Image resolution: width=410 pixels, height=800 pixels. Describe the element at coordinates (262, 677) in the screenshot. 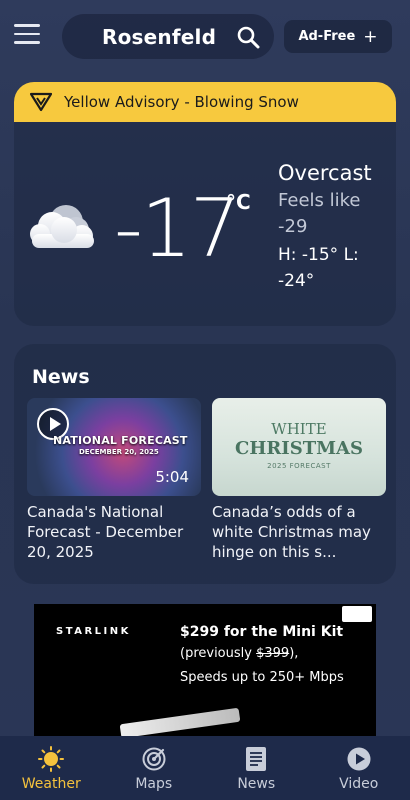

I see `ad-speed-line: Speeds up to 250+ Mbps` at that location.